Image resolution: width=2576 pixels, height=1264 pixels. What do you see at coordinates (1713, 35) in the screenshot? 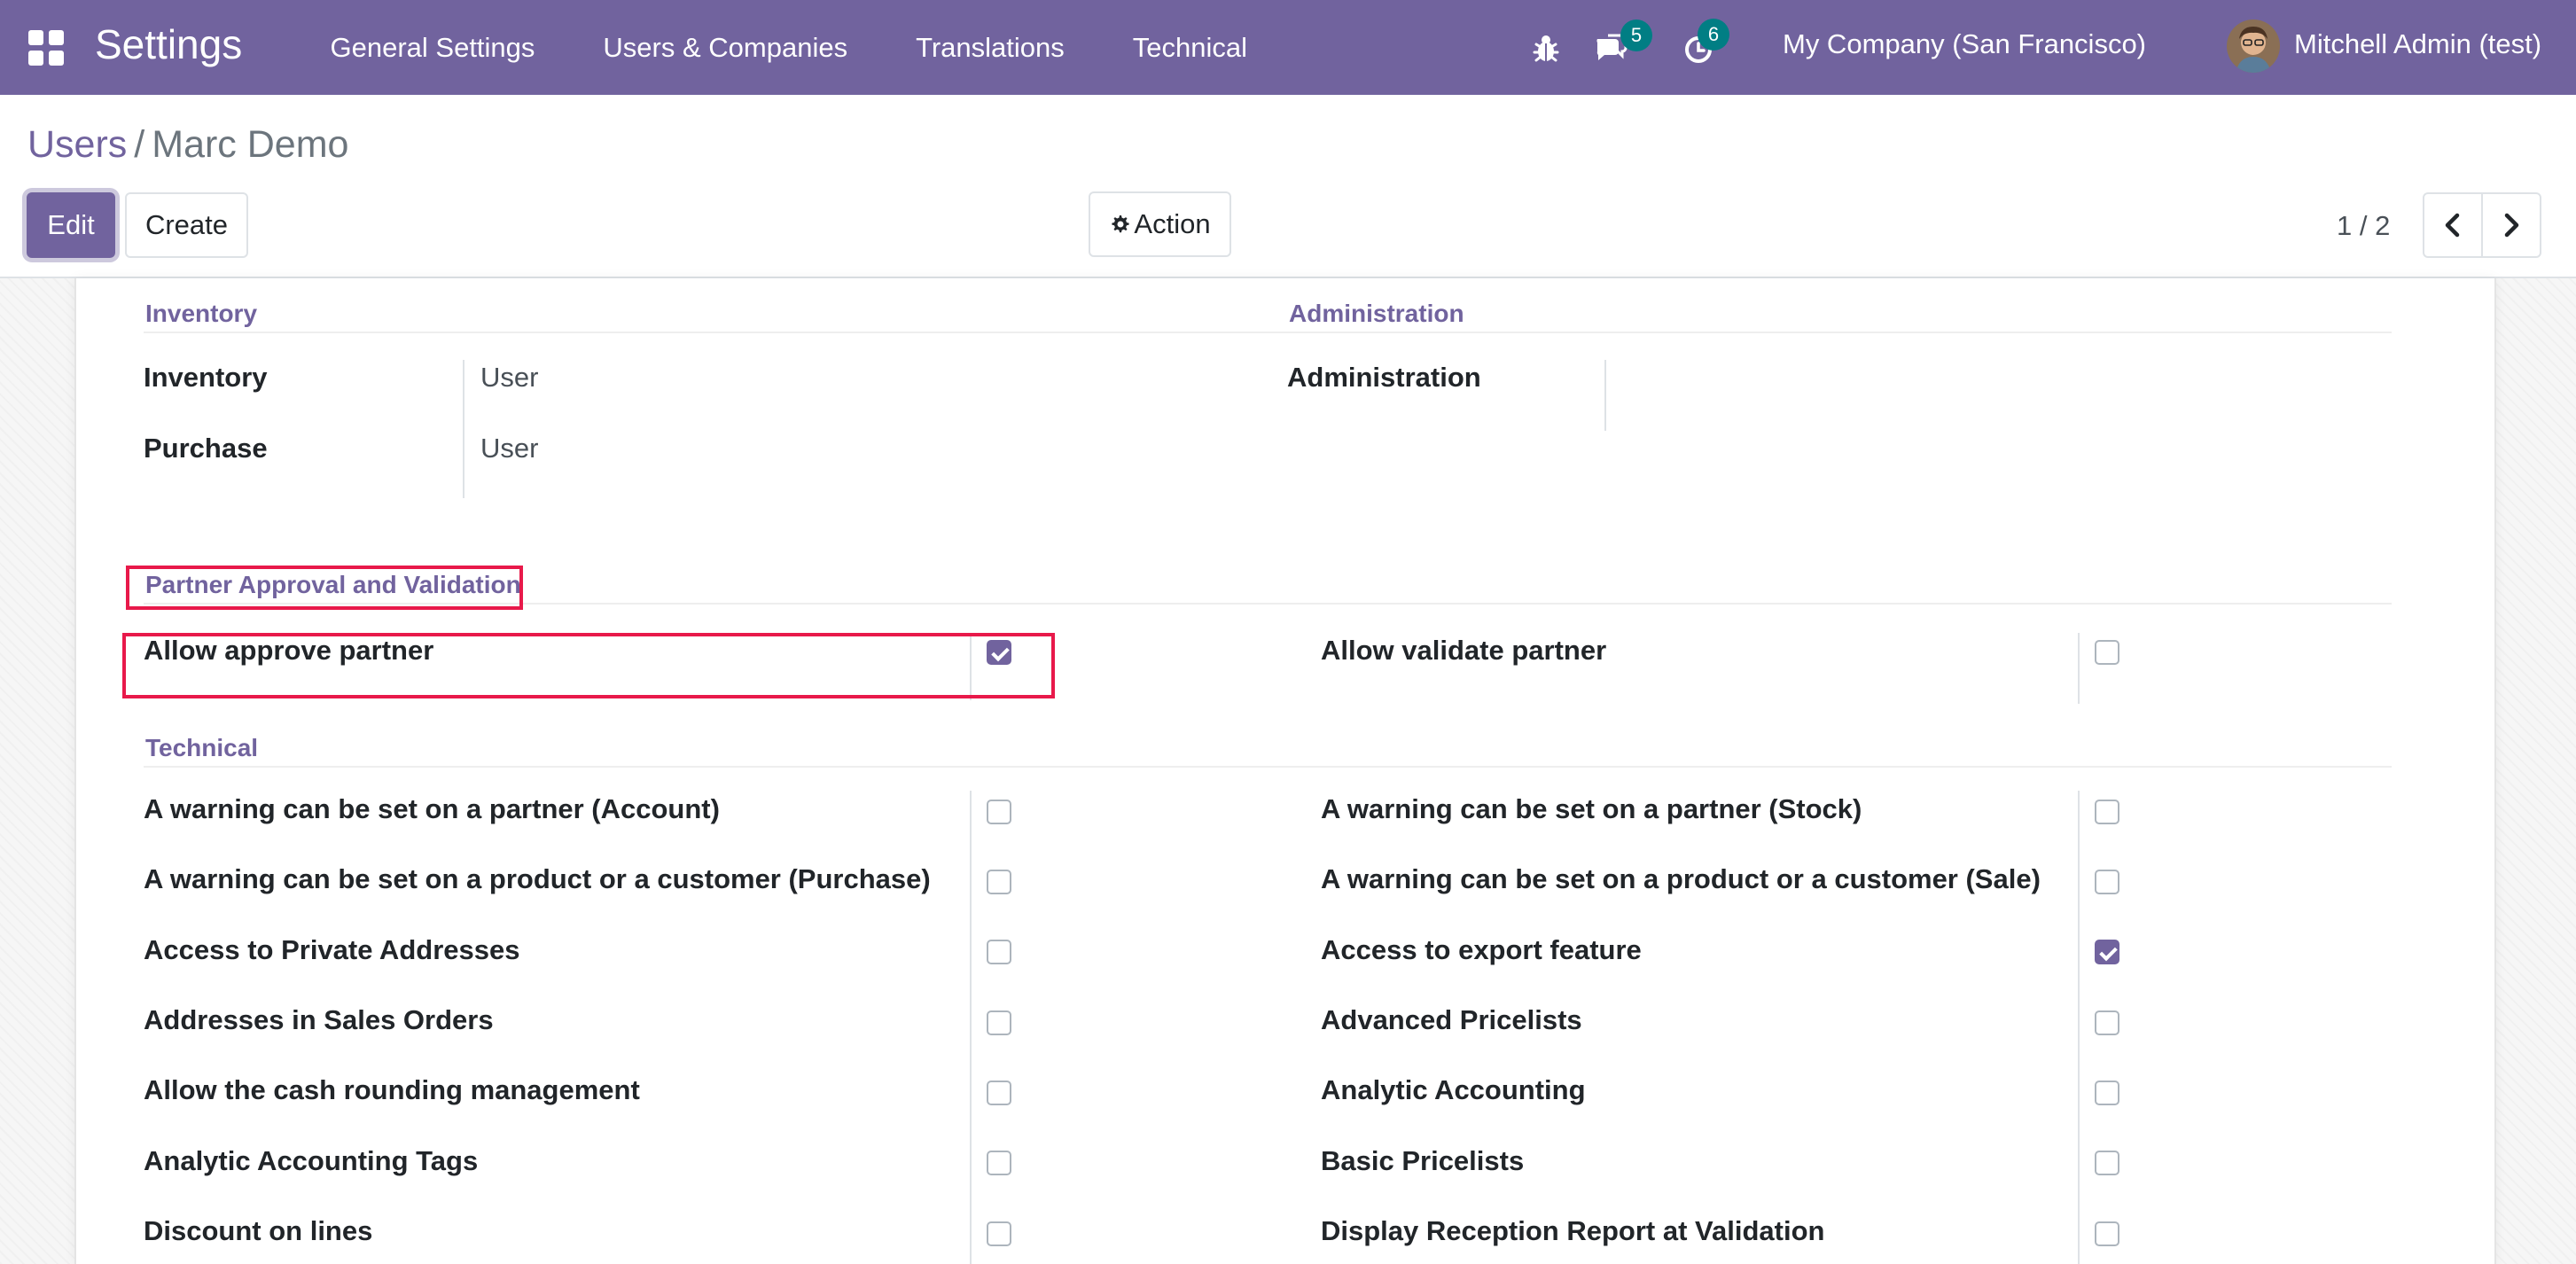
I see `activities-count-badge: 6` at bounding box center [1713, 35].